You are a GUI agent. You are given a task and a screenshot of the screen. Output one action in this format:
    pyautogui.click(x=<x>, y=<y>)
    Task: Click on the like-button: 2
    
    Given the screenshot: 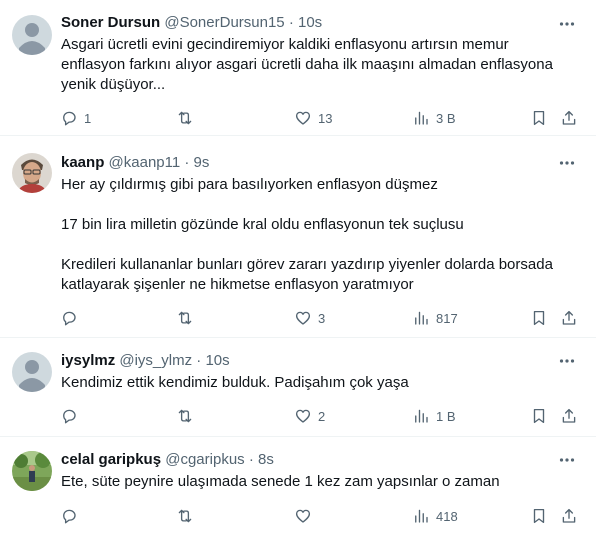 What is the action you would take?
    pyautogui.click(x=309, y=416)
    